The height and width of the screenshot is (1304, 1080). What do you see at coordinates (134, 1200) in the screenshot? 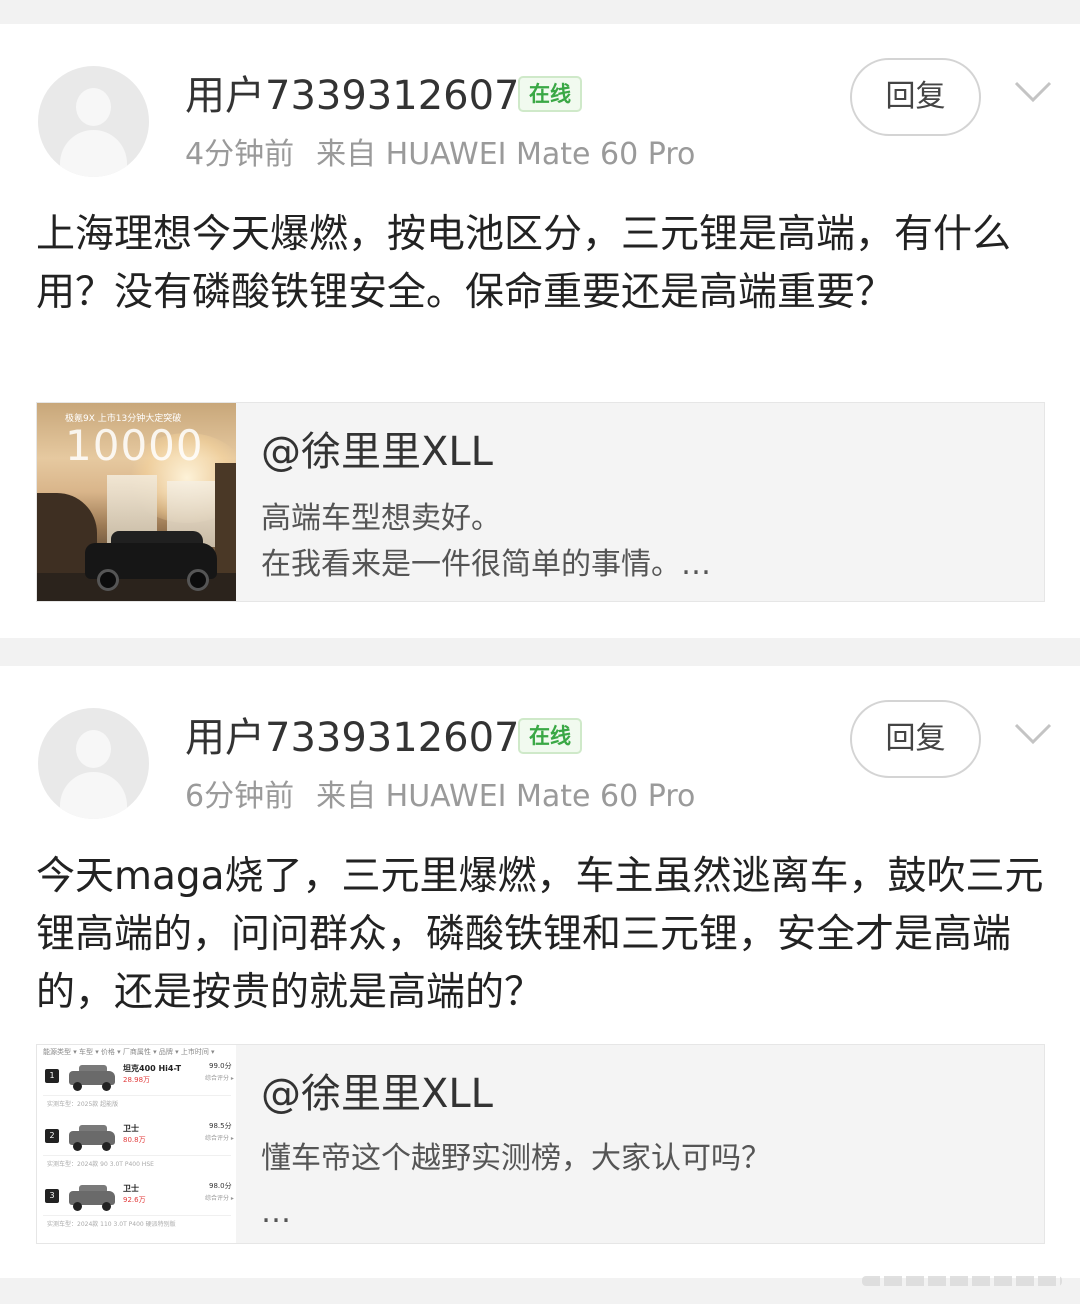
I see `rank-car-price: 92.6万` at bounding box center [134, 1200].